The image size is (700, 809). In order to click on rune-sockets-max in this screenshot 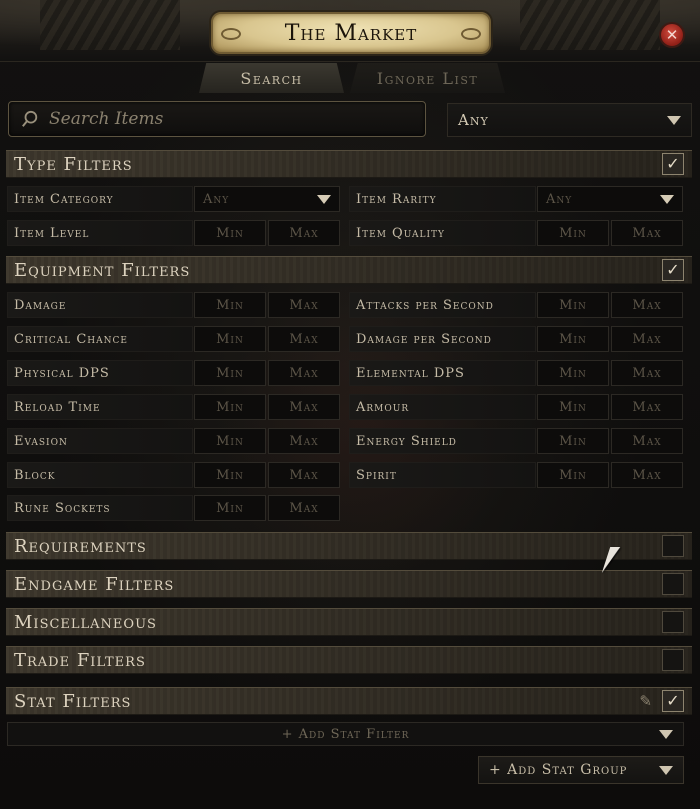, I will do `click(304, 508)`.